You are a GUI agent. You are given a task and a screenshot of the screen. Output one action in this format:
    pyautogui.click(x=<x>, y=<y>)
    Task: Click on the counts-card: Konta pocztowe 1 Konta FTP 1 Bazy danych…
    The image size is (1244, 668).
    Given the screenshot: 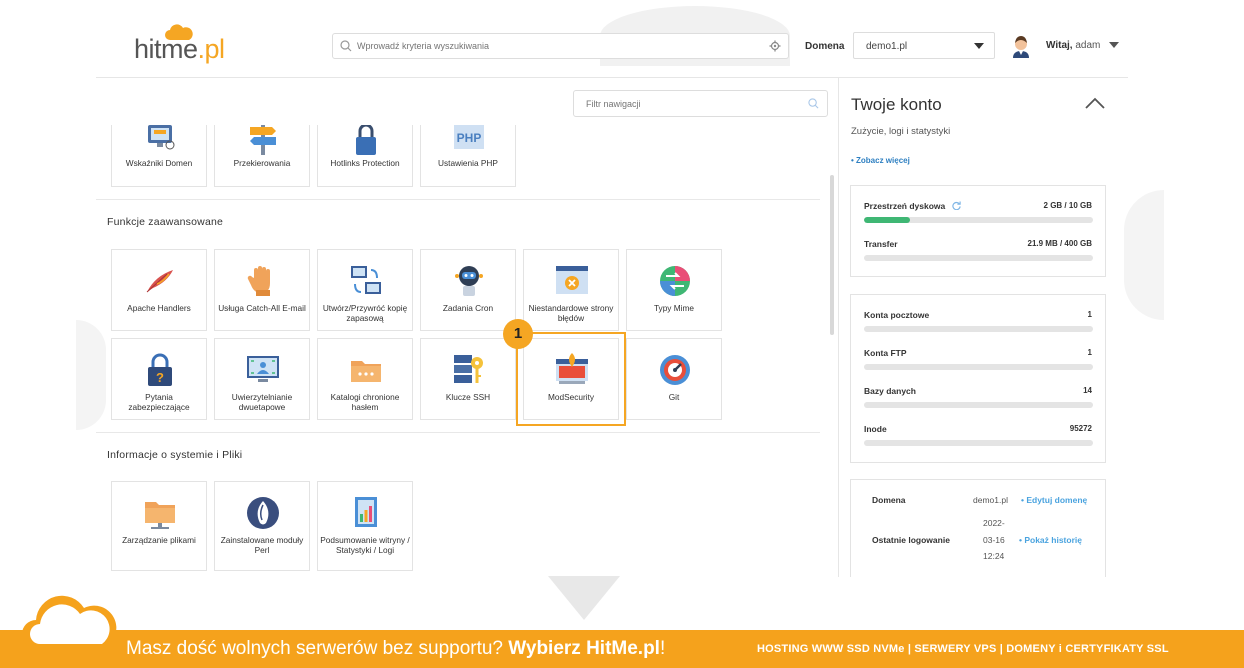 What is the action you would take?
    pyautogui.click(x=978, y=378)
    